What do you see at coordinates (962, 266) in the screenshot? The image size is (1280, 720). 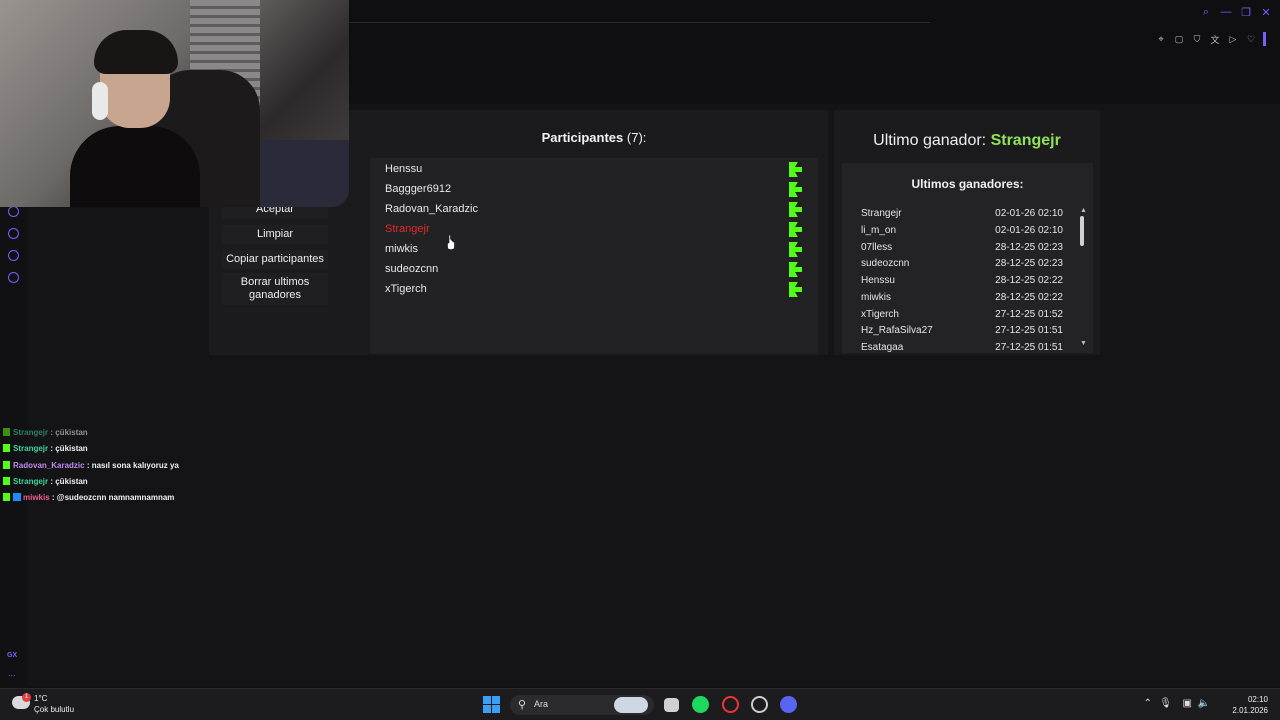 I see `winner-row: sudeozcnn 28-12-25 02:23` at bounding box center [962, 266].